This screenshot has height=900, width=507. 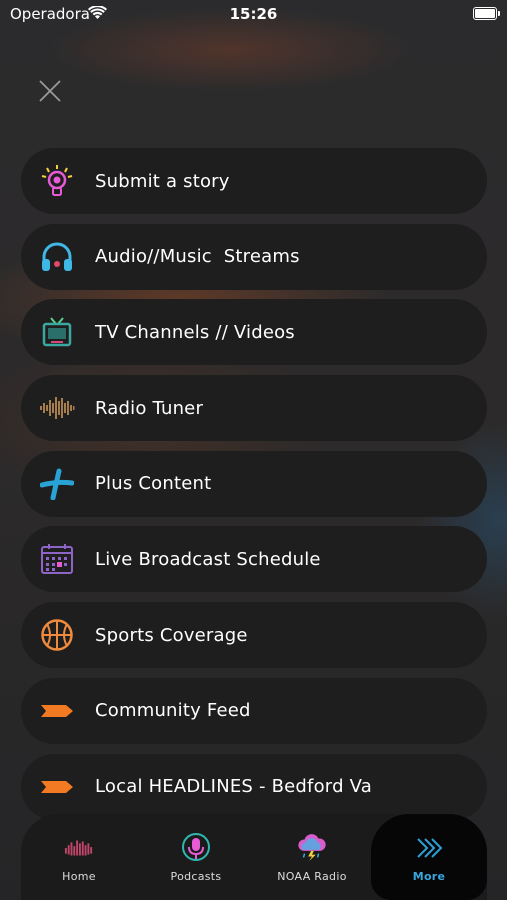 What do you see at coordinates (79, 848) in the screenshot?
I see `home-soundwave-icon` at bounding box center [79, 848].